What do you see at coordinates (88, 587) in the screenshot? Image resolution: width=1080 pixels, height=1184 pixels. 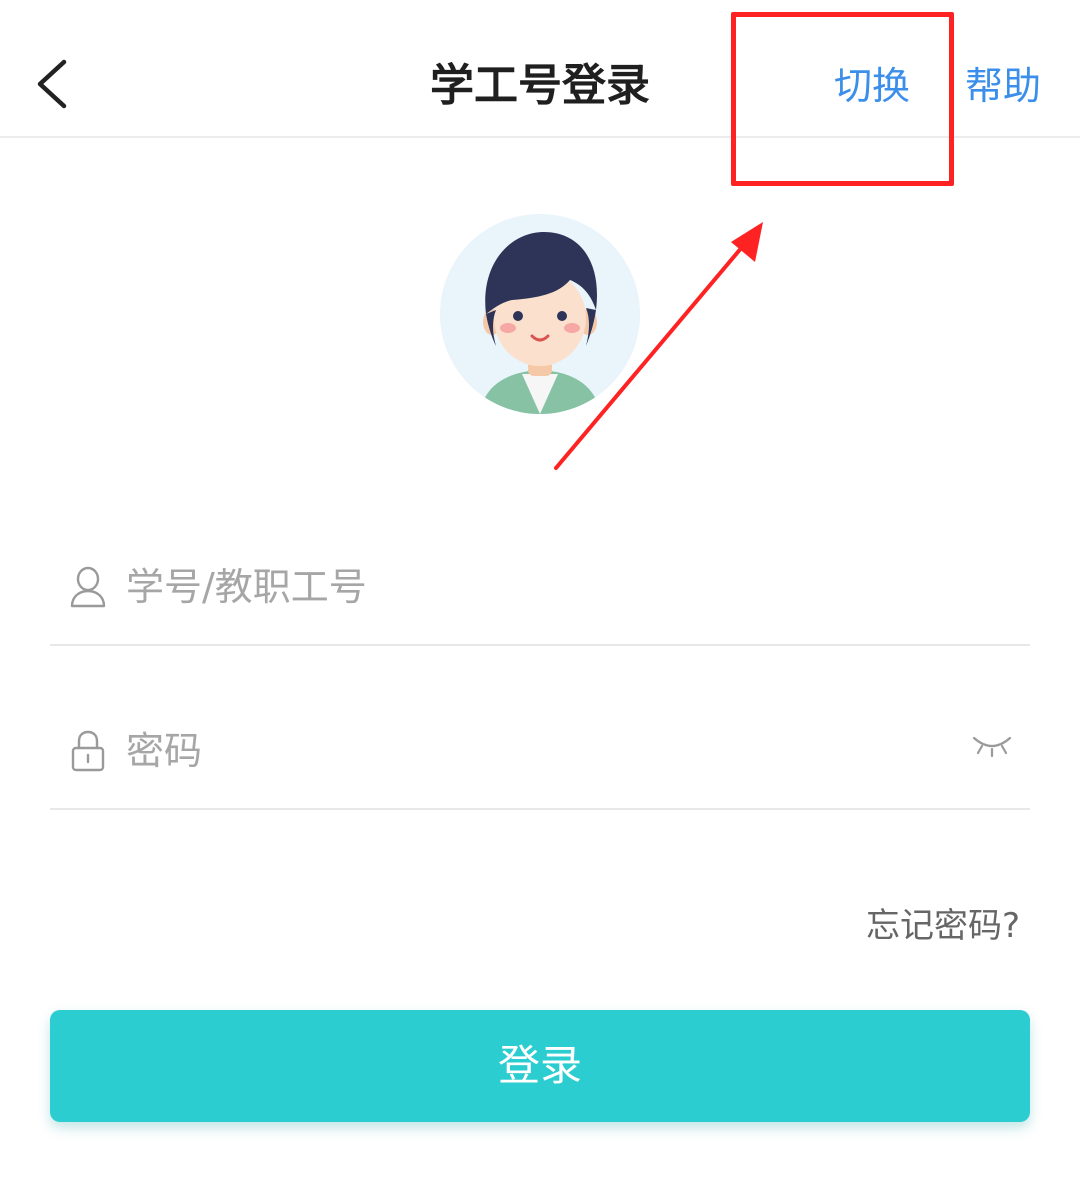 I see `user-icon` at bounding box center [88, 587].